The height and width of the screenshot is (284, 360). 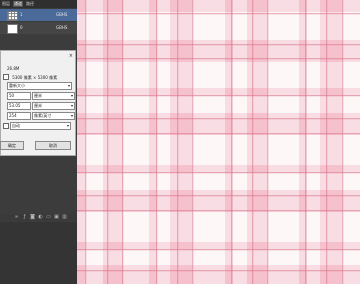 What do you see at coordinates (53, 145) in the screenshot?
I see `cancel-button: 取消` at bounding box center [53, 145].